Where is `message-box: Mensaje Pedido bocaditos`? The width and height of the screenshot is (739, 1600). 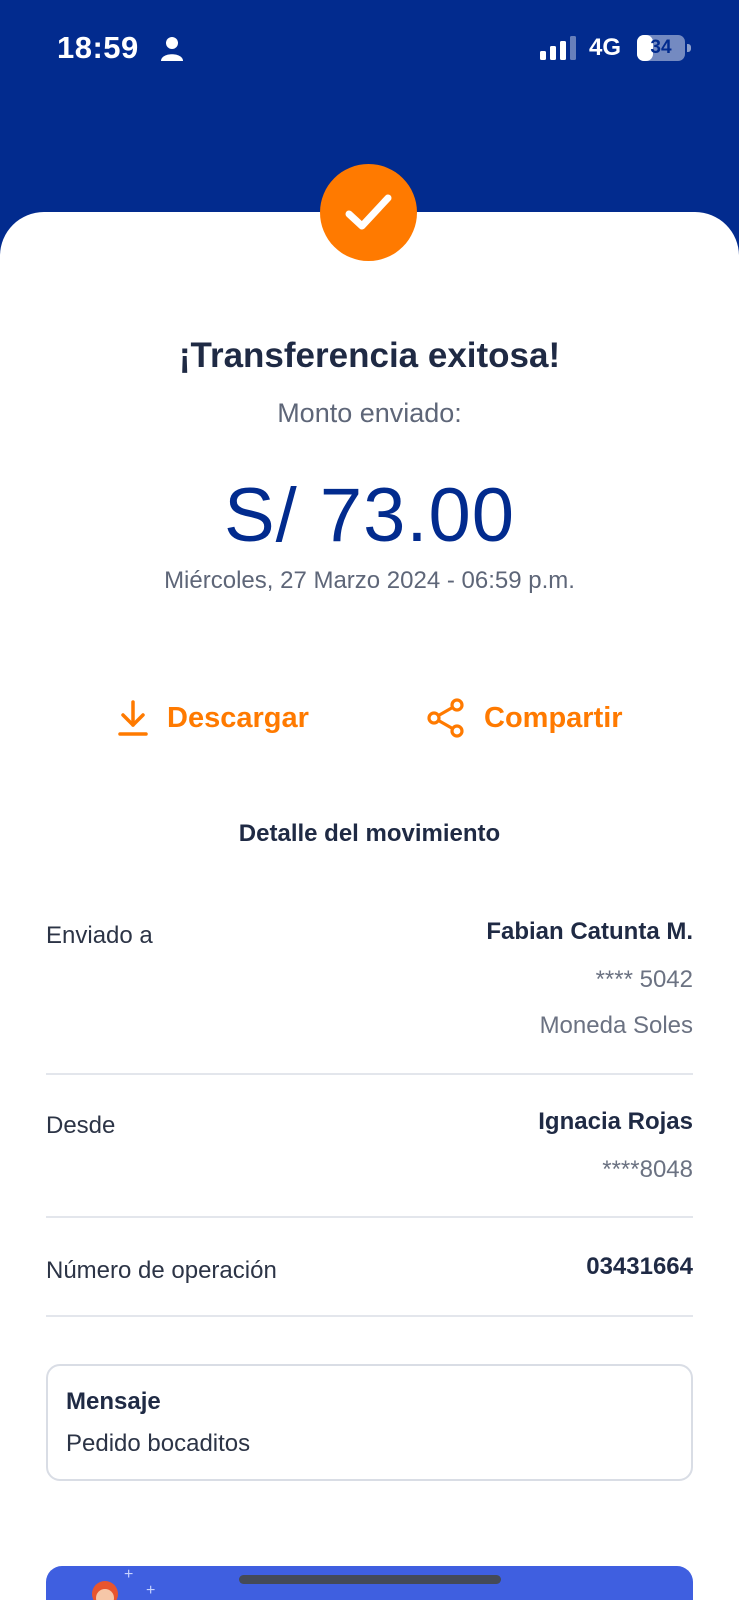 message-box: Mensaje Pedido bocaditos is located at coordinates (369, 1422).